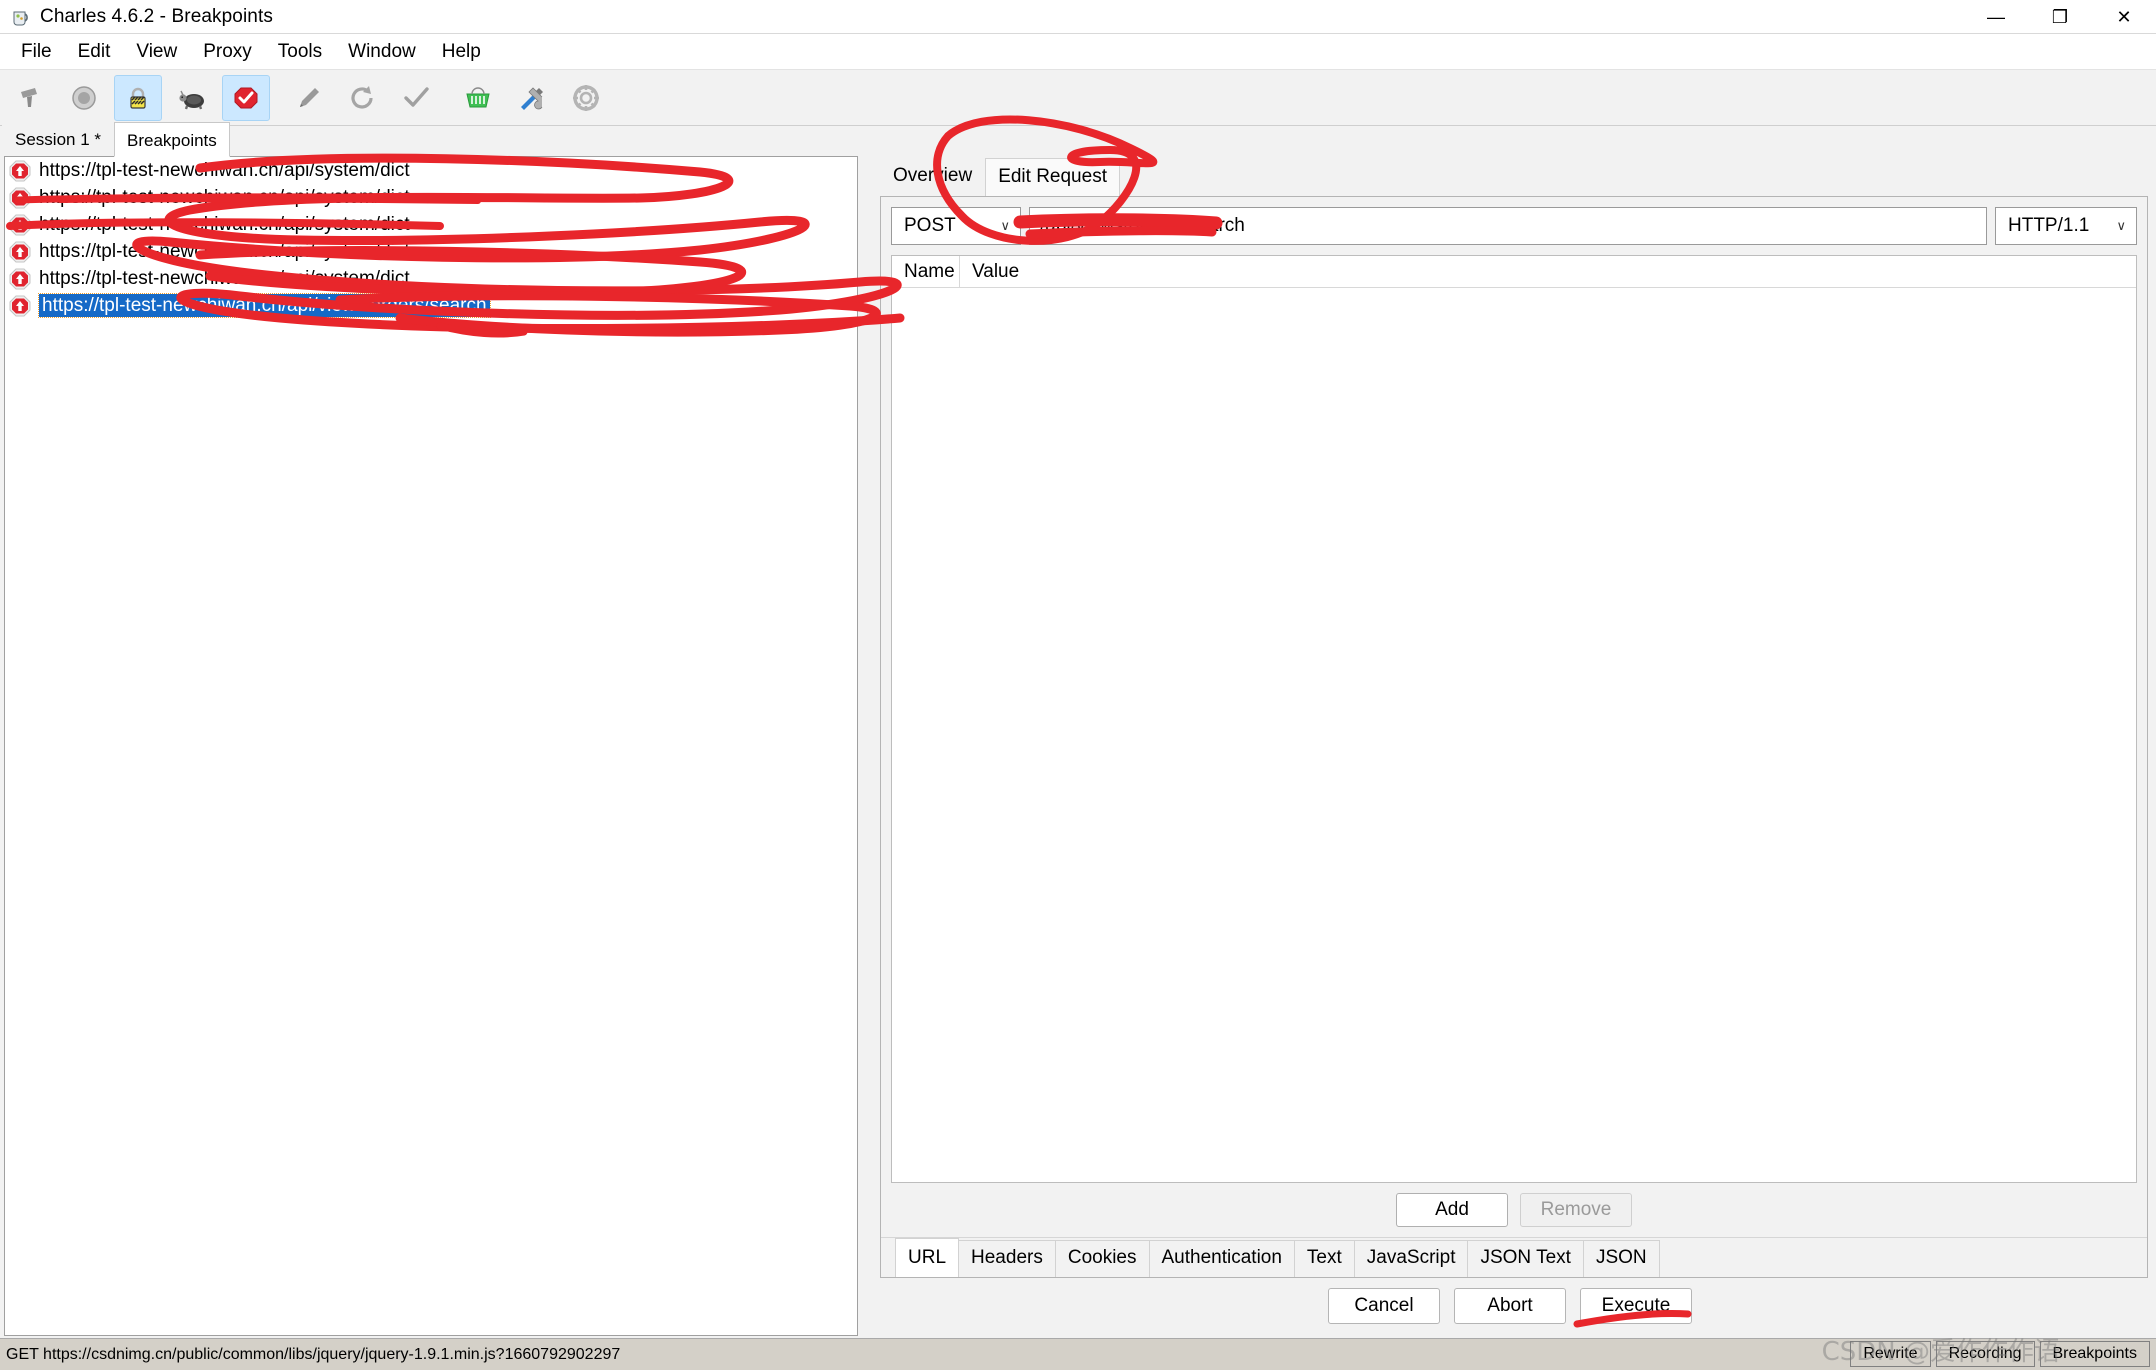 The image size is (2156, 1370). I want to click on menu-help: Help, so click(461, 51).